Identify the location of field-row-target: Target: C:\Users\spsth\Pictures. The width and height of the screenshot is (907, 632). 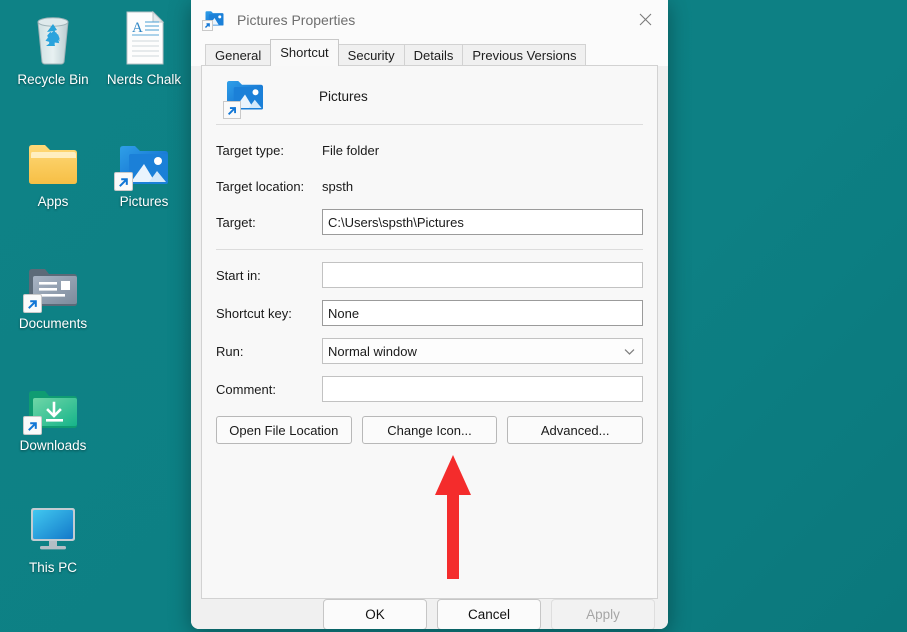
(429, 222).